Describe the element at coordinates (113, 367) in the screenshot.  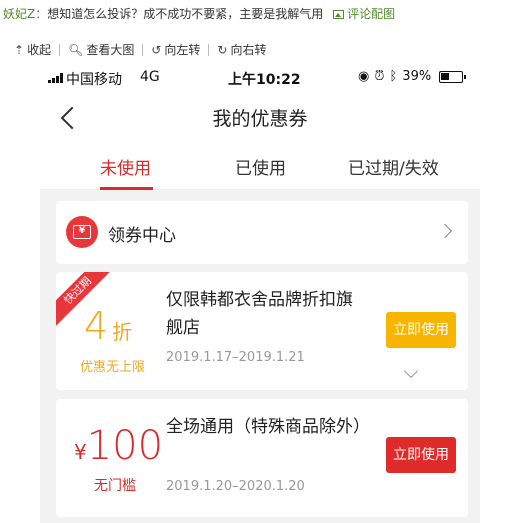
I see `coupon-condition: 优惠无上限` at that location.